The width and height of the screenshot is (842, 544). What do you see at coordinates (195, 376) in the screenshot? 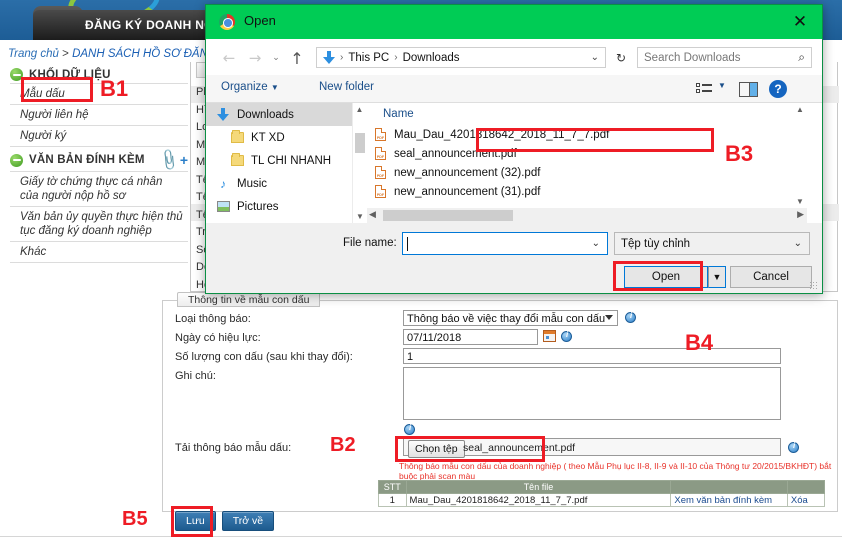
I see `label-ghi-chu: Ghi chú:` at bounding box center [195, 376].